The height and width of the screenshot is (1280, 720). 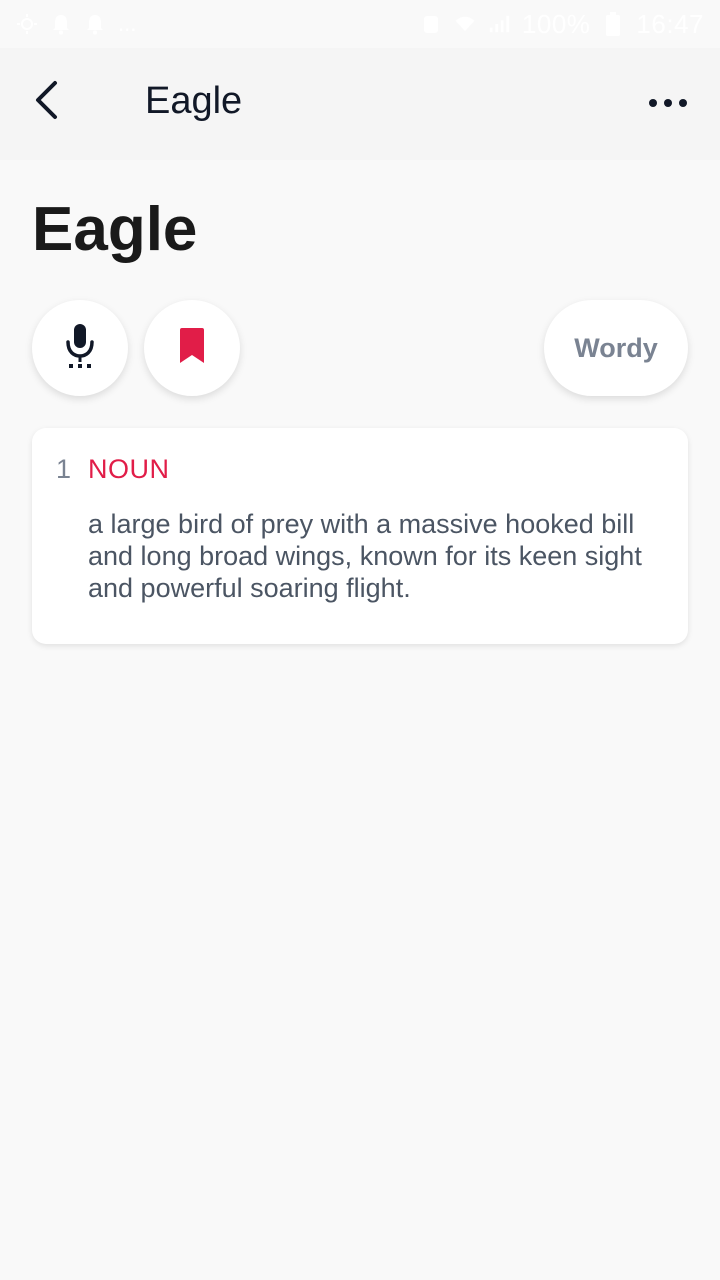 What do you see at coordinates (613, 24) in the screenshot?
I see `battery-icon` at bounding box center [613, 24].